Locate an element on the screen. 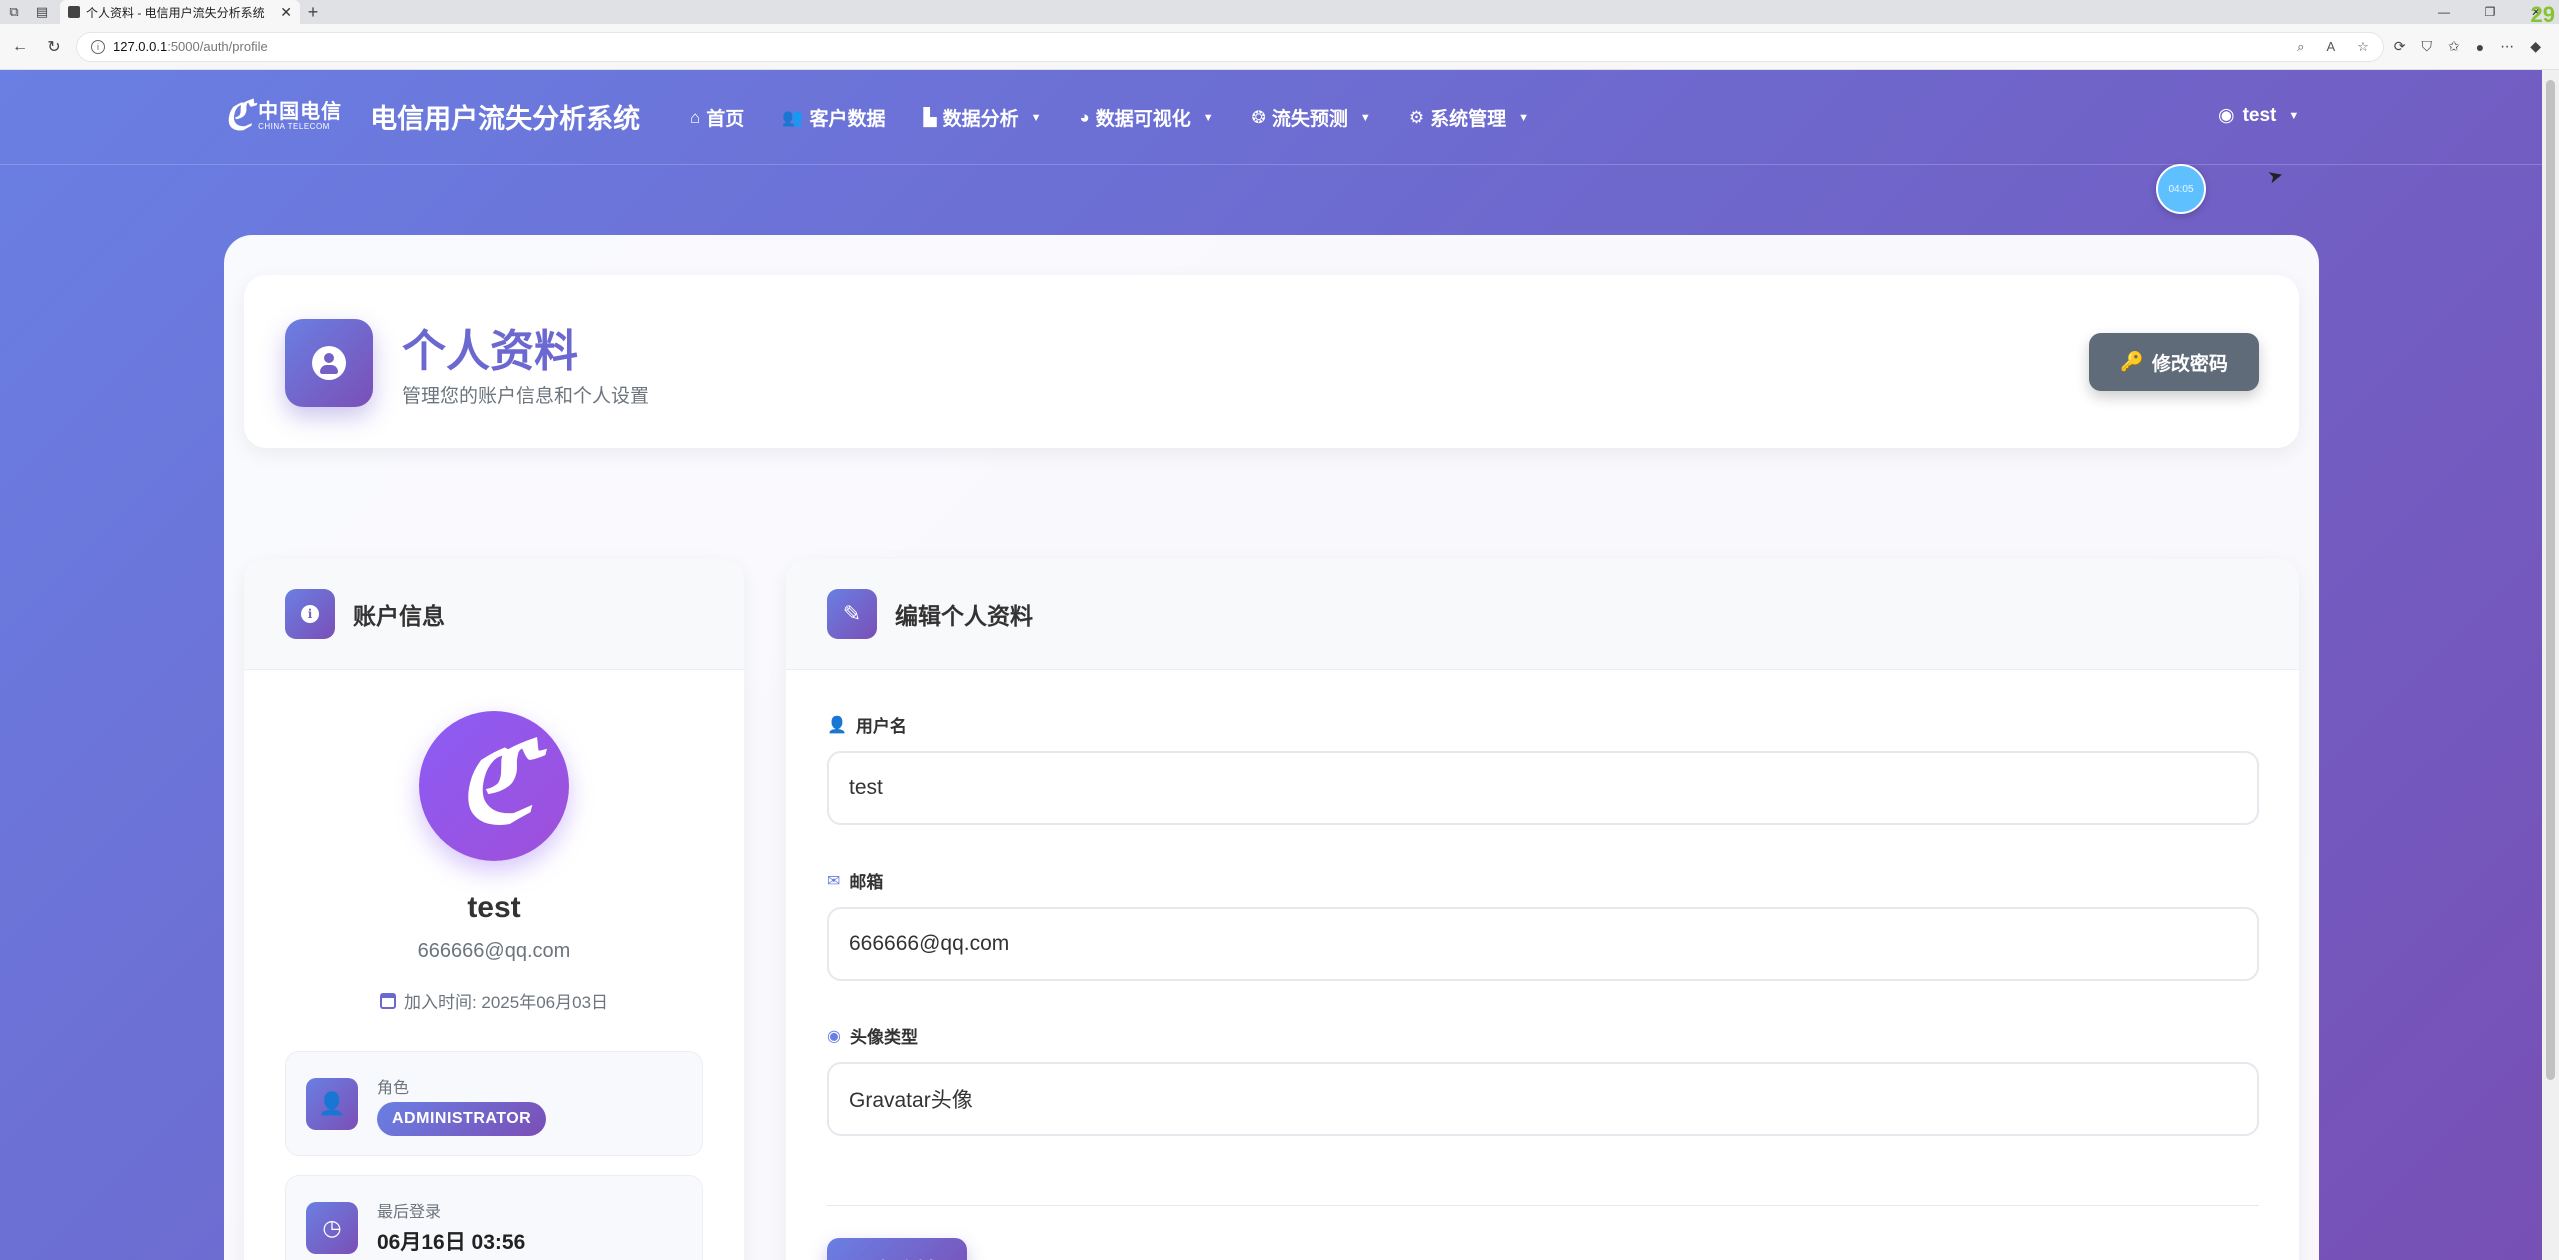  nav-system-admin: ⚙ 系统管理 ▼ is located at coordinates (1469, 117).